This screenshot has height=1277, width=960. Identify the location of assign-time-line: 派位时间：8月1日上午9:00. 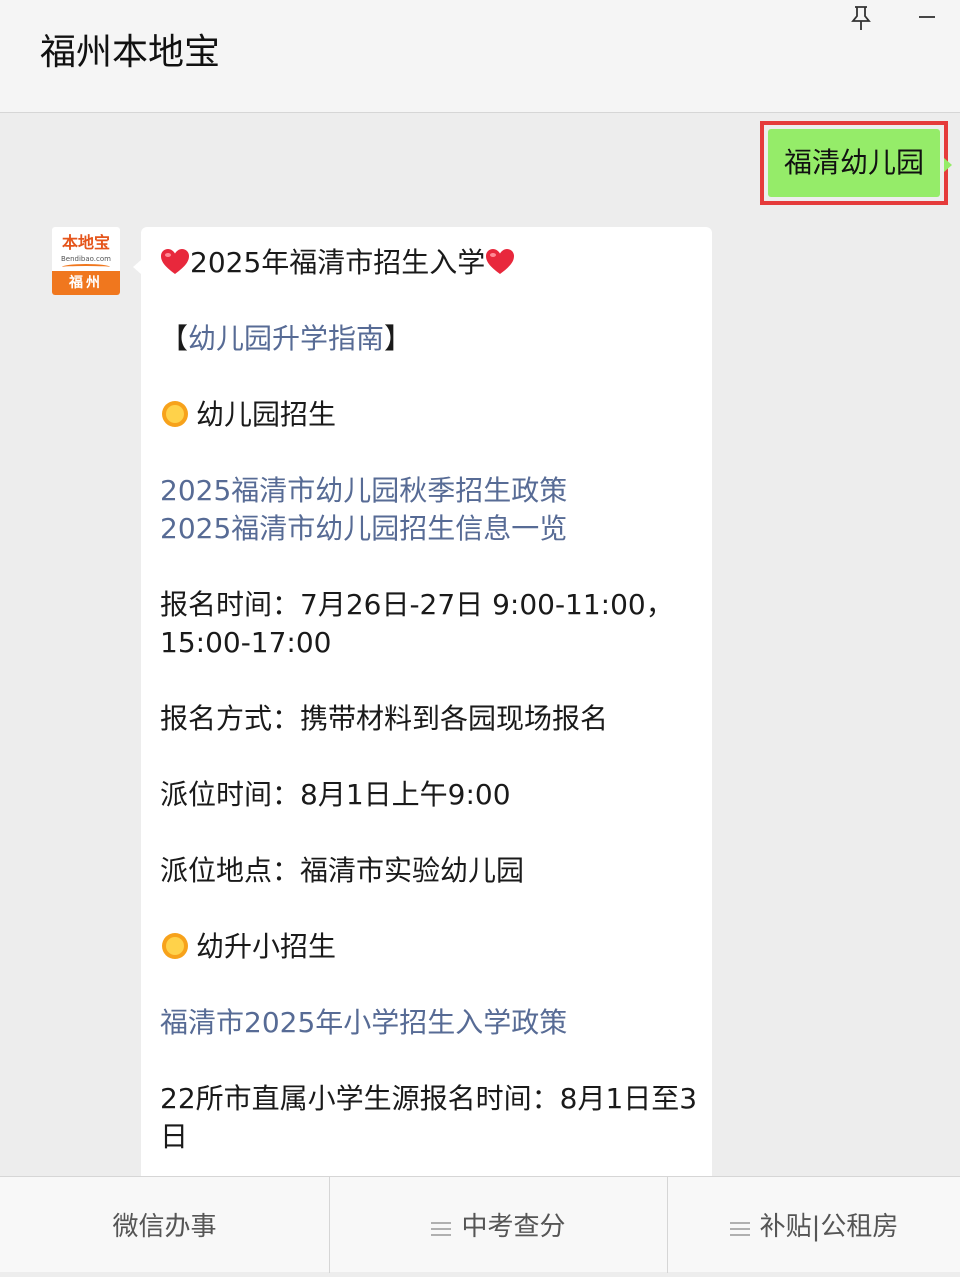
(335, 794).